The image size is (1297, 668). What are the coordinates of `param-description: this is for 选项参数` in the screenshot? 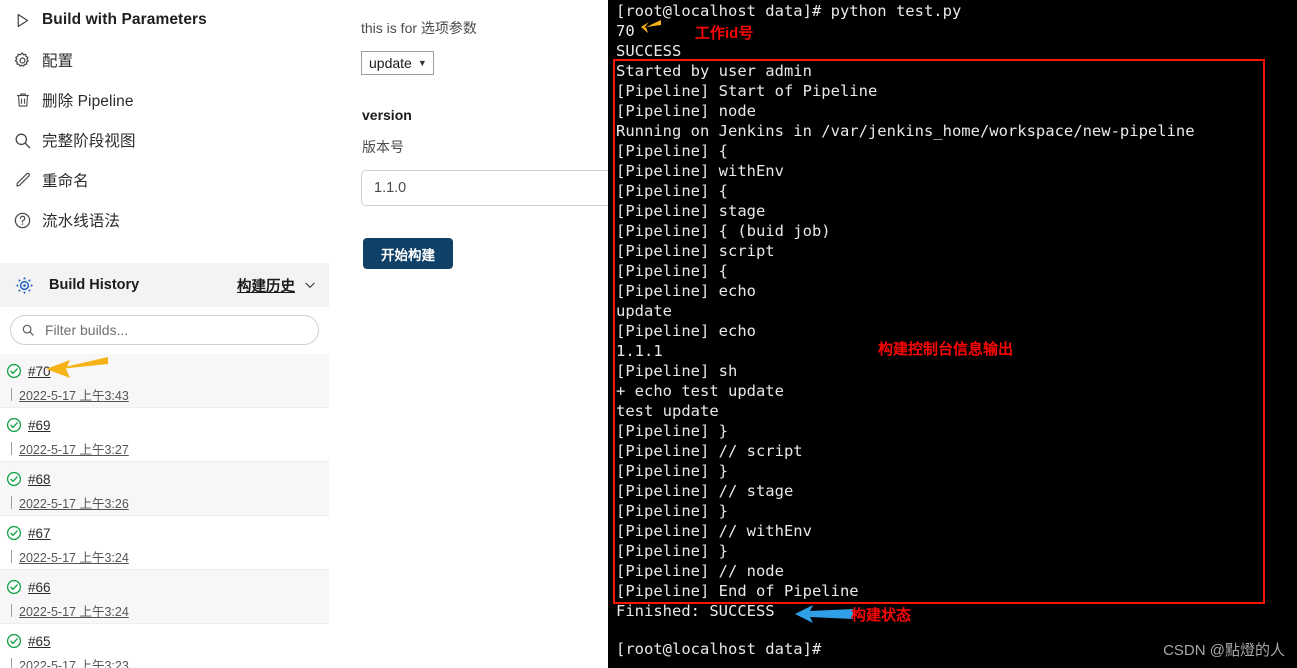 It's located at (419, 28).